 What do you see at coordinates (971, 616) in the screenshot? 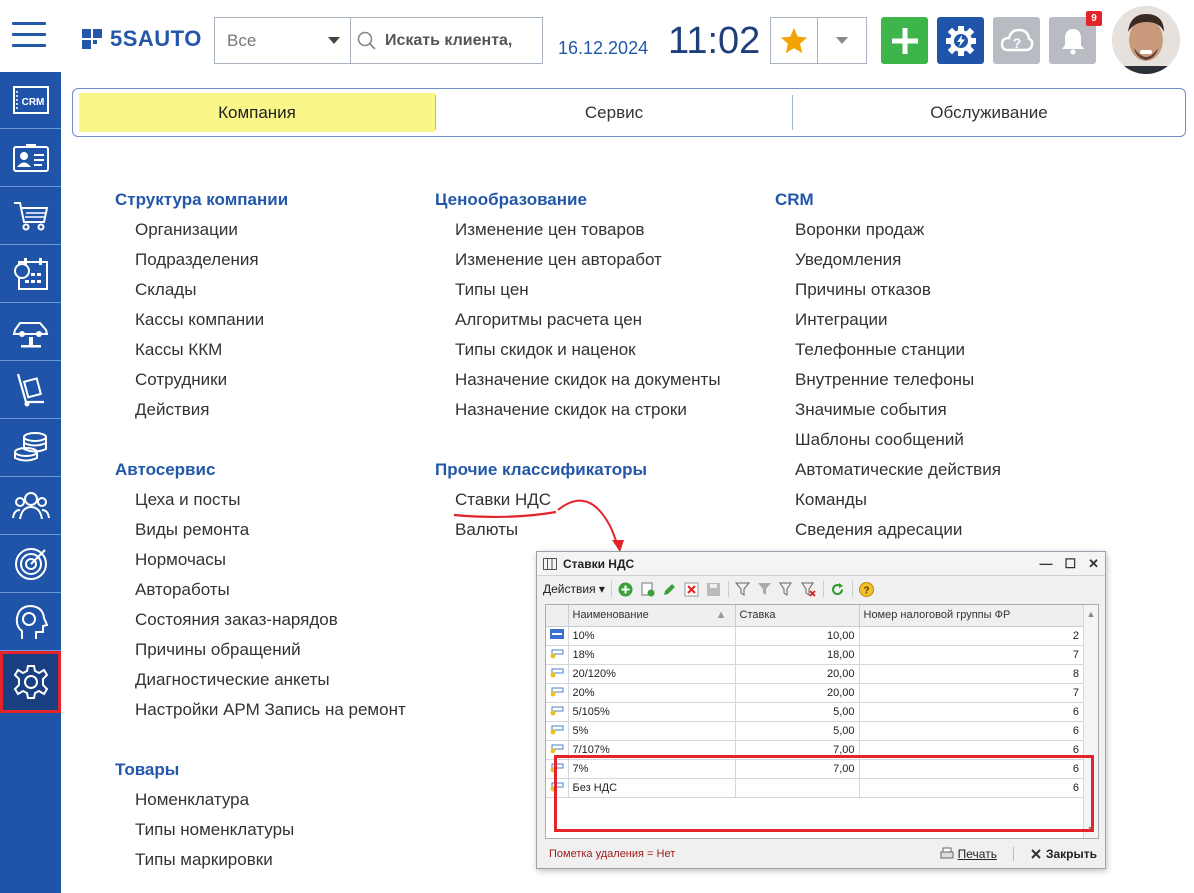
I see `column-header-fr-group: Номер налоговой группы ФР` at bounding box center [971, 616].